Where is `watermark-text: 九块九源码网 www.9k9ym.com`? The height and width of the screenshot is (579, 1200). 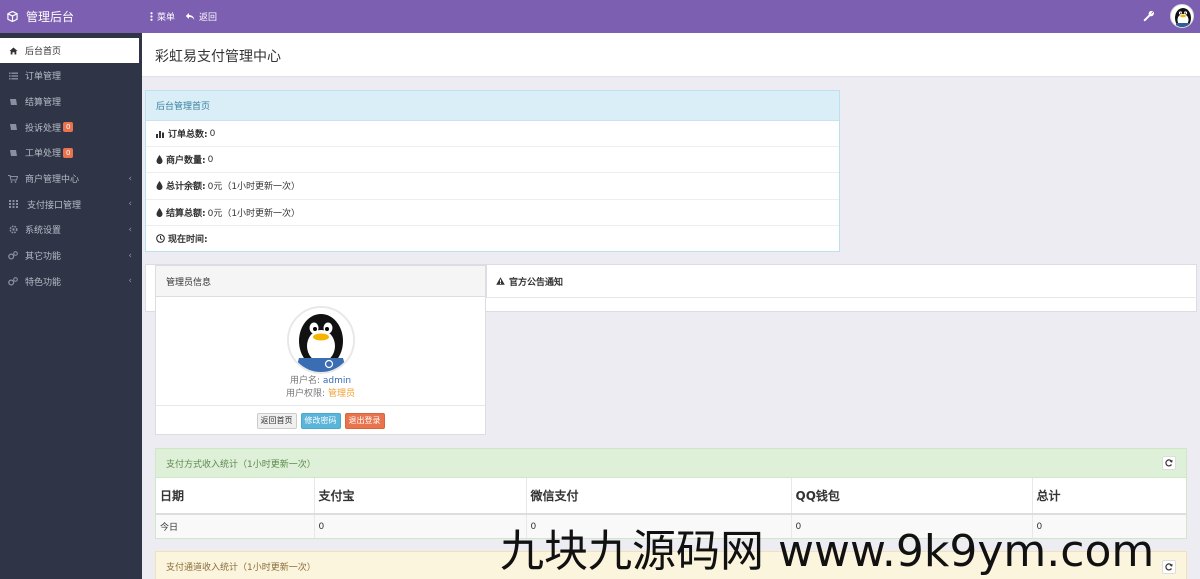
watermark-text: 九块九源码网 www.9k9ym.com is located at coordinates (827, 551).